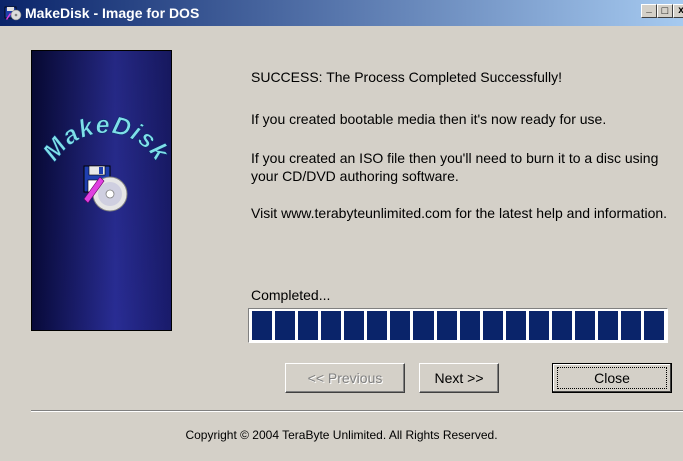 The height and width of the screenshot is (461, 683). What do you see at coordinates (345, 378) in the screenshot?
I see `previous-button: << Previous` at bounding box center [345, 378].